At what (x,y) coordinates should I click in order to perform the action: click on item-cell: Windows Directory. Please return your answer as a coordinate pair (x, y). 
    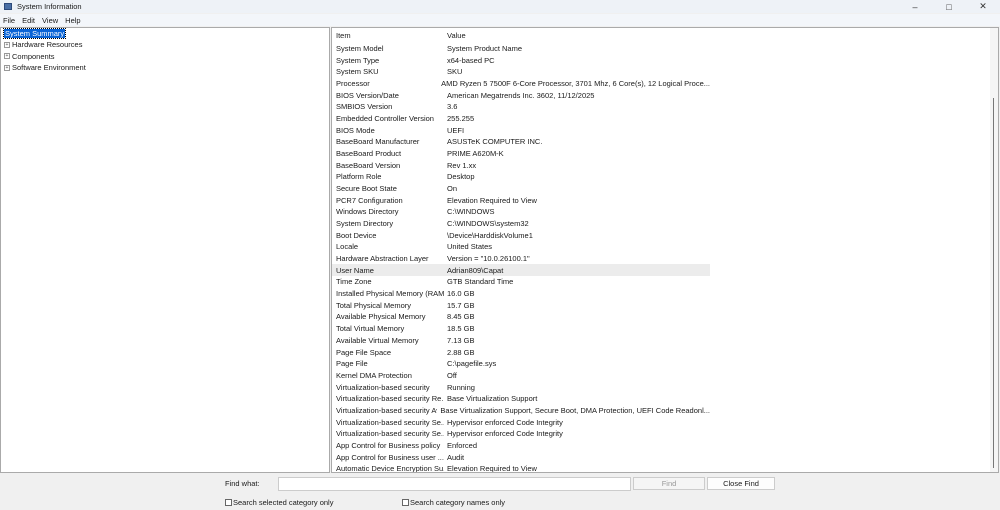
    Looking at the image, I should click on (367, 212).